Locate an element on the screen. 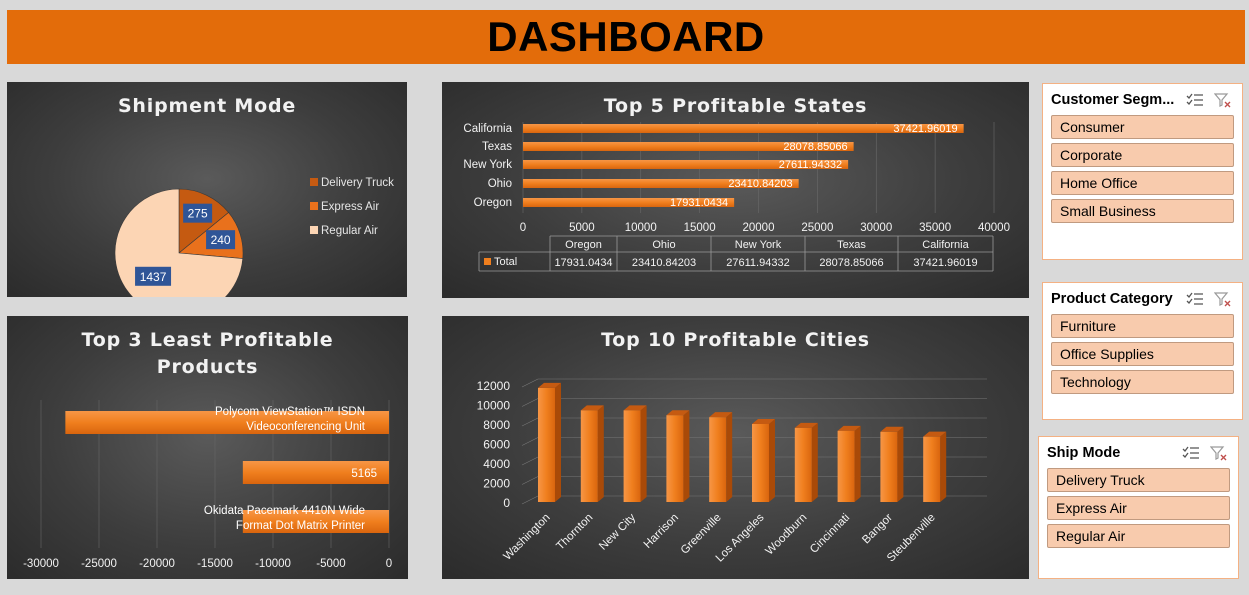 The image size is (1249, 595). ship-mode-slicer-title: Ship Mode is located at coordinates (1084, 453).